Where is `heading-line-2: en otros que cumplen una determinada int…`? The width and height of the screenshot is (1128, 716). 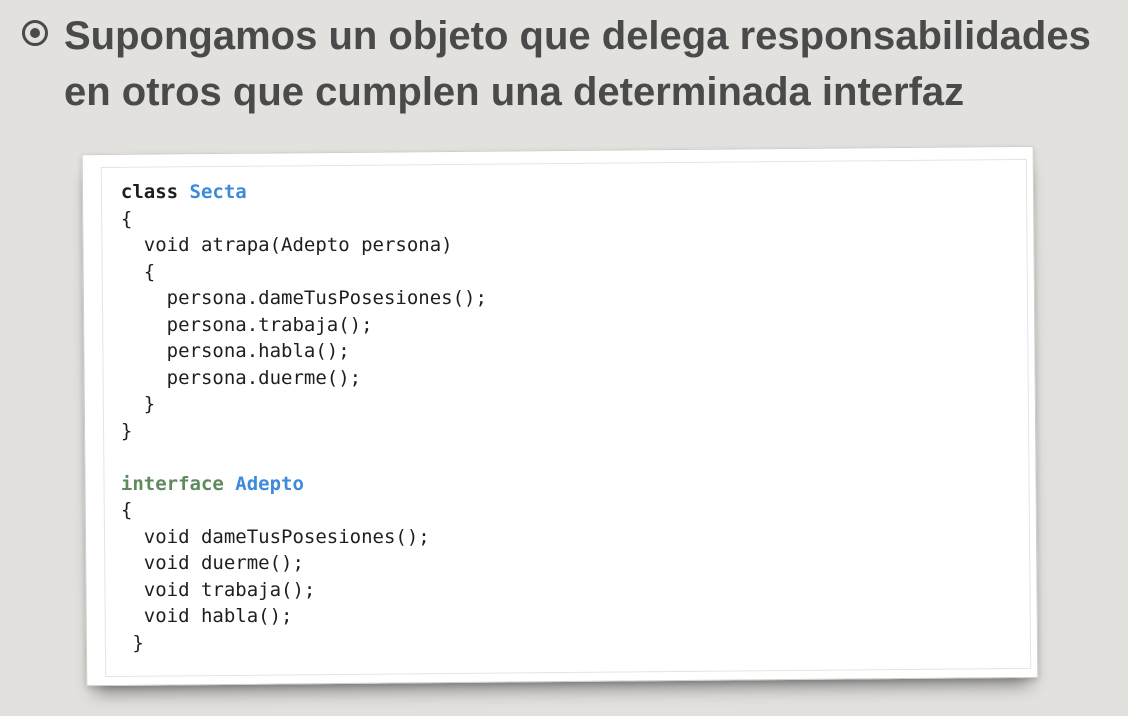 heading-line-2: en otros que cumplen una determinada int… is located at coordinates (514, 92).